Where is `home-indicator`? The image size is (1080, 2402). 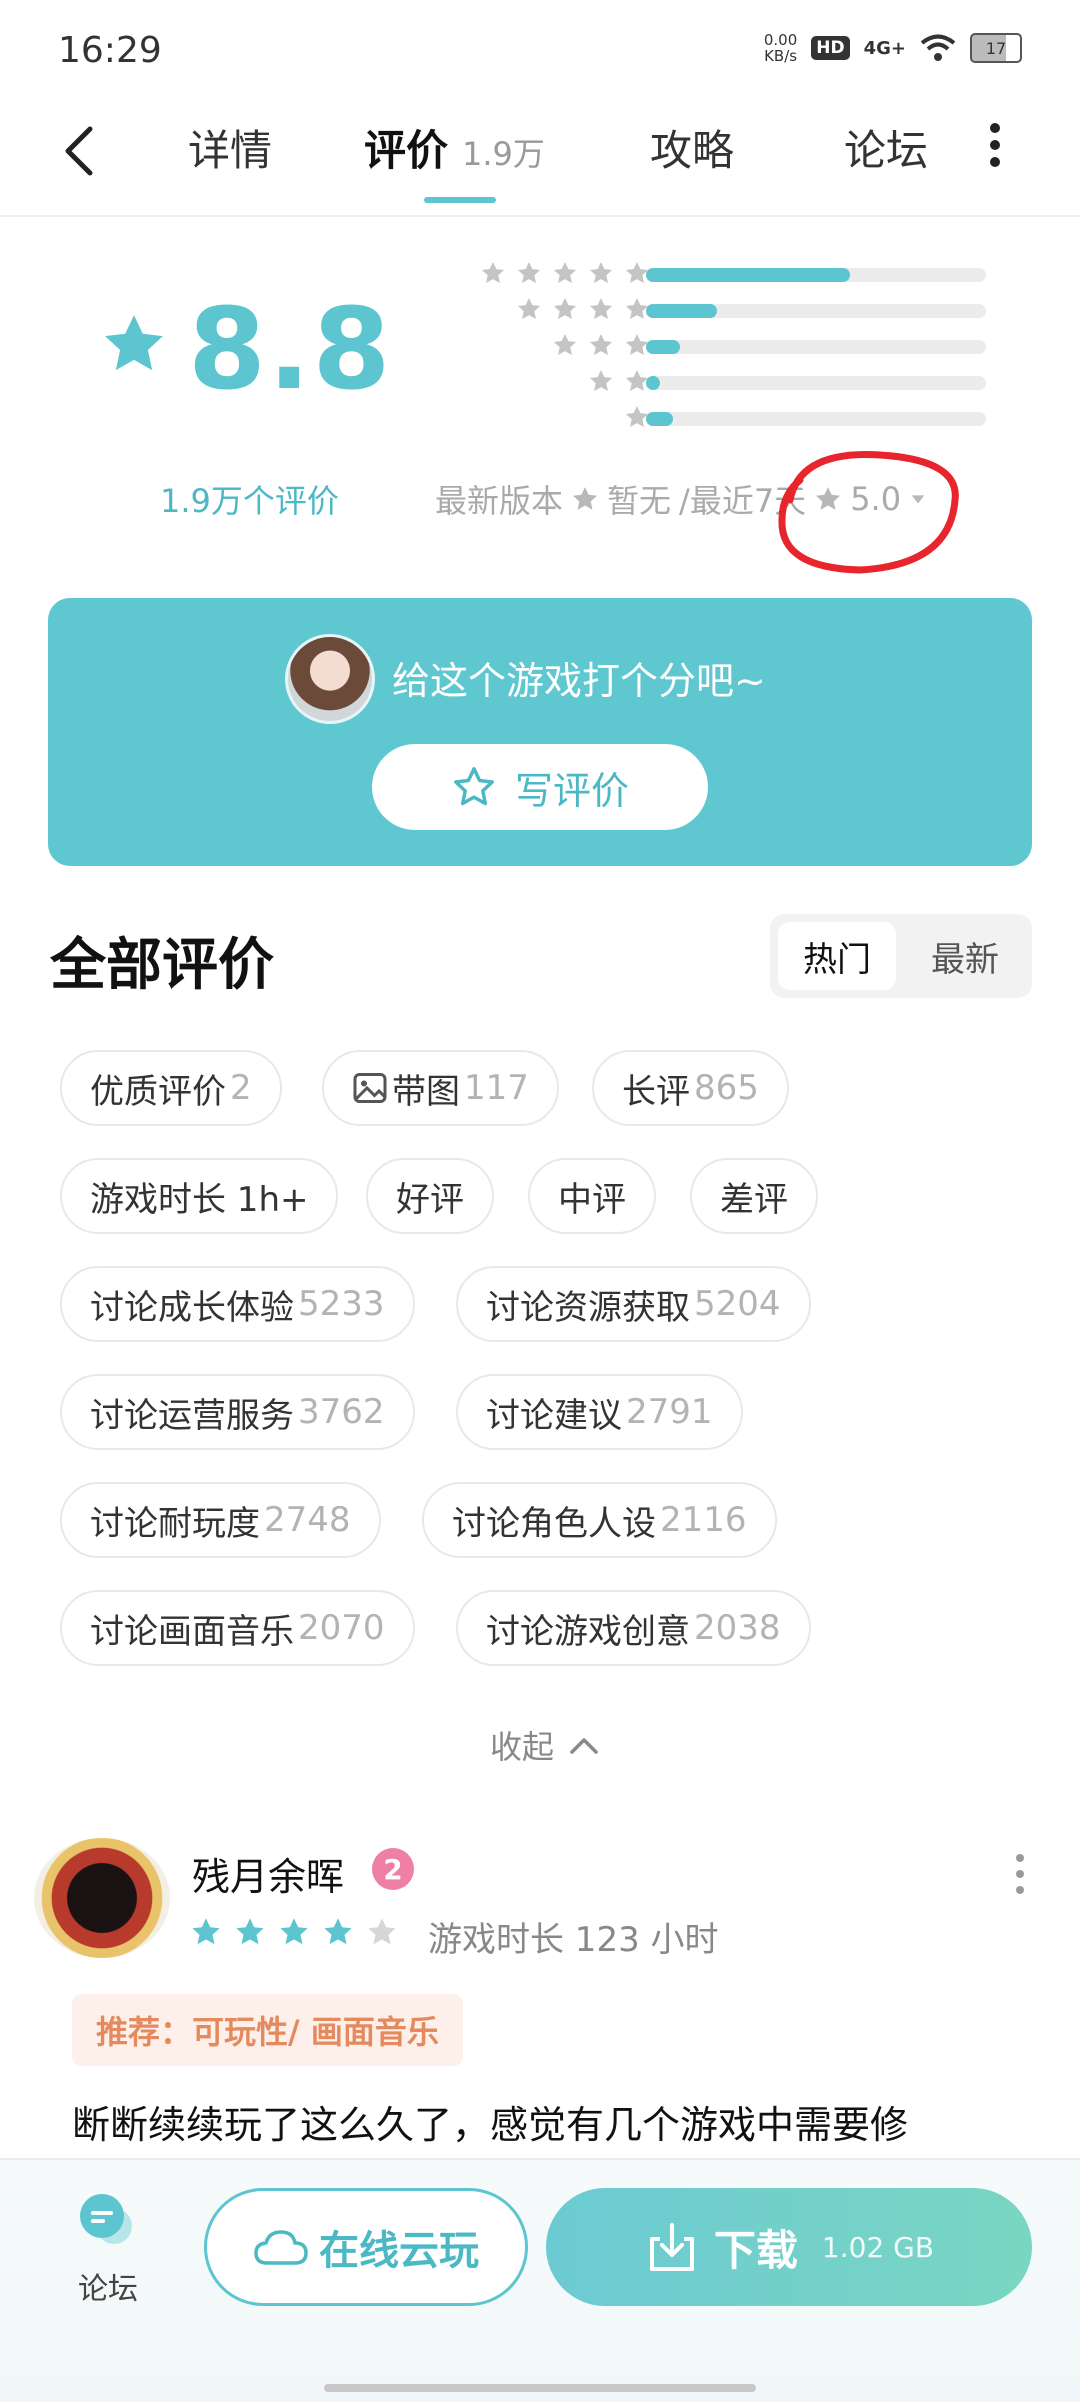 home-indicator is located at coordinates (540, 2388).